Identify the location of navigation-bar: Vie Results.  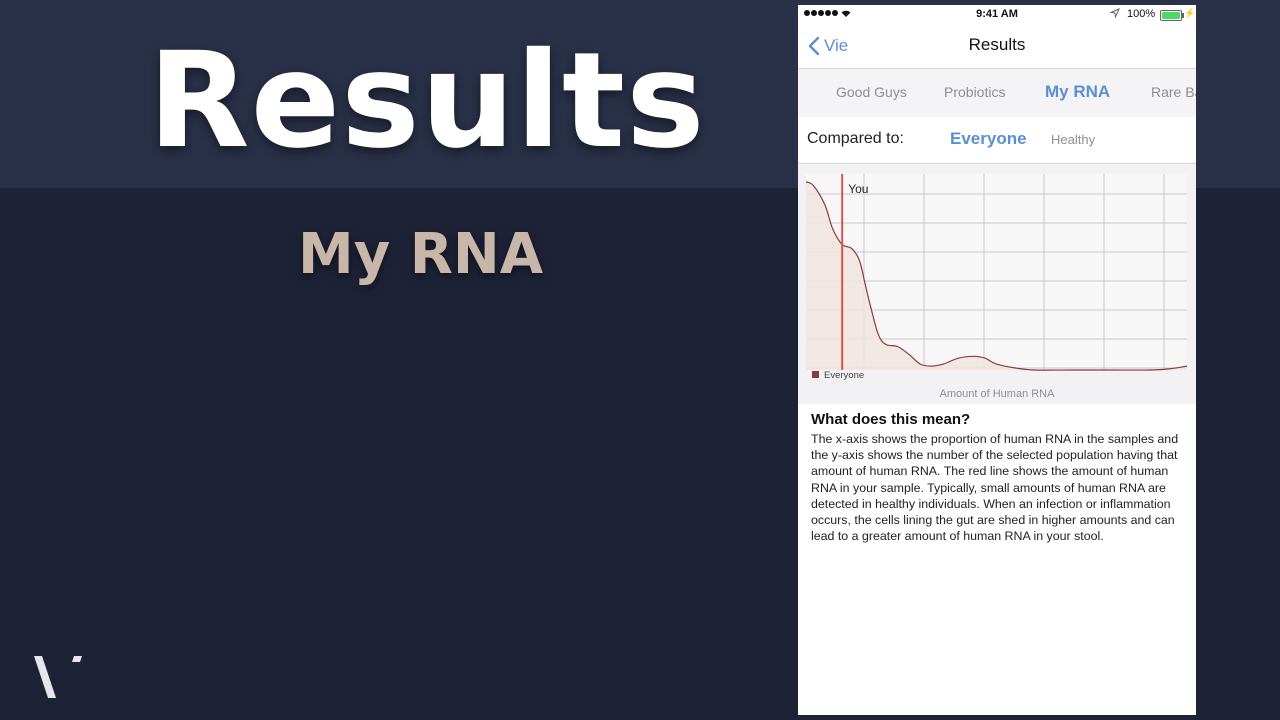
(997, 47).